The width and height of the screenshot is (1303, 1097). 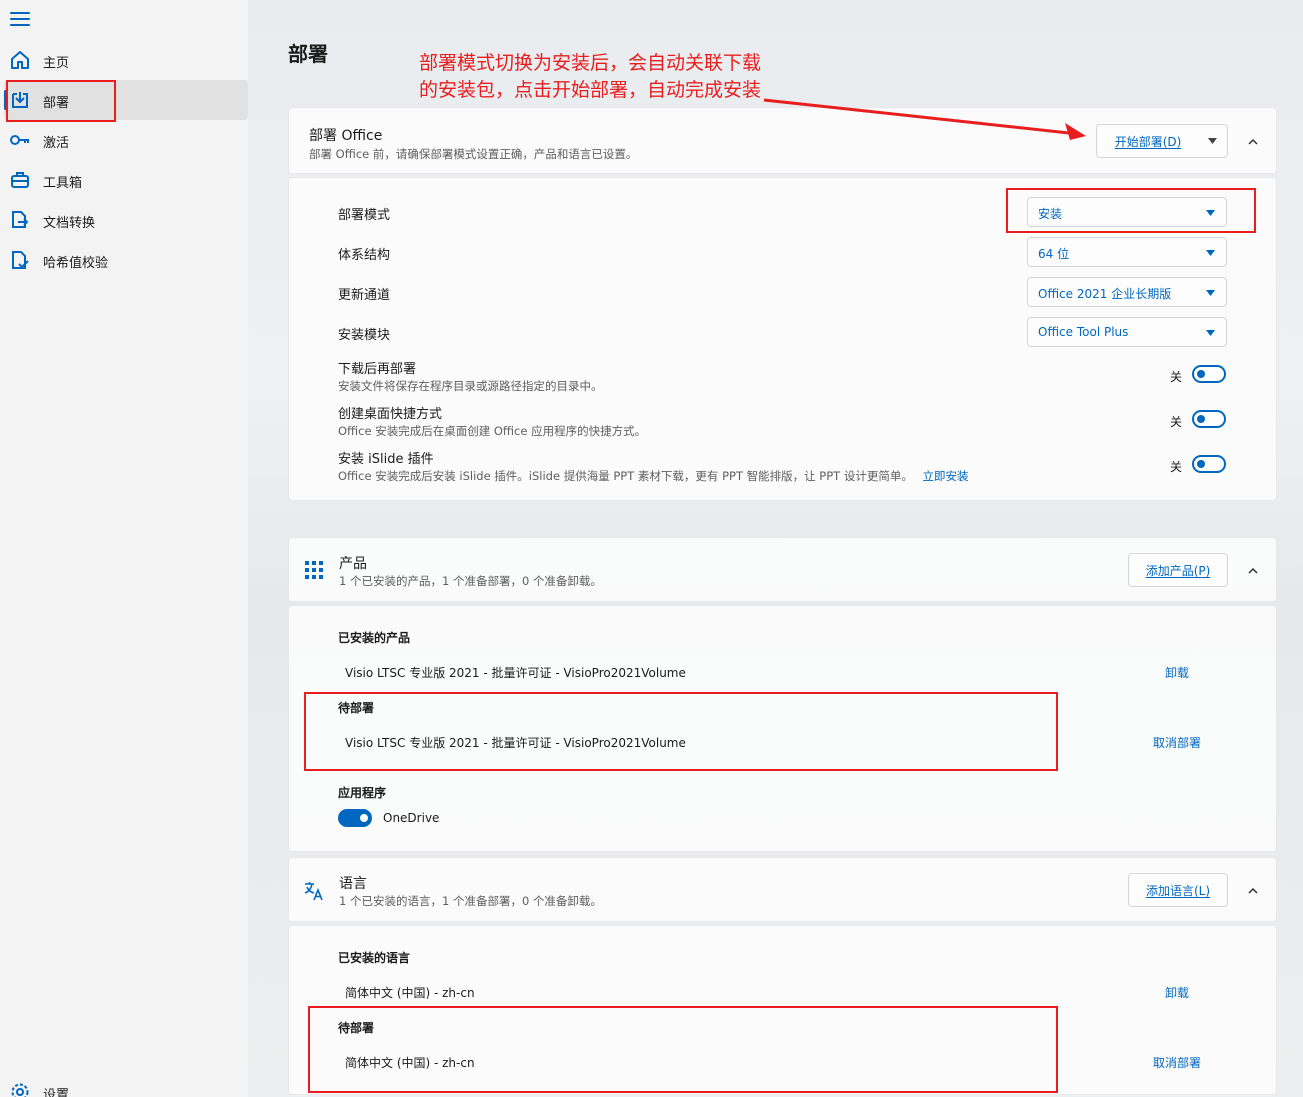 I want to click on products-title: 产品, so click(x=353, y=564).